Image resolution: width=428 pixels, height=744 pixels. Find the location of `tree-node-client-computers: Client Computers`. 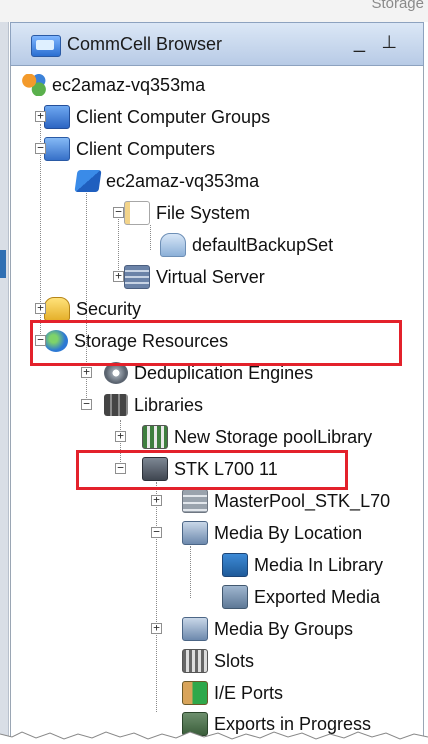

tree-node-client-computers: Client Computers is located at coordinates (129, 149).